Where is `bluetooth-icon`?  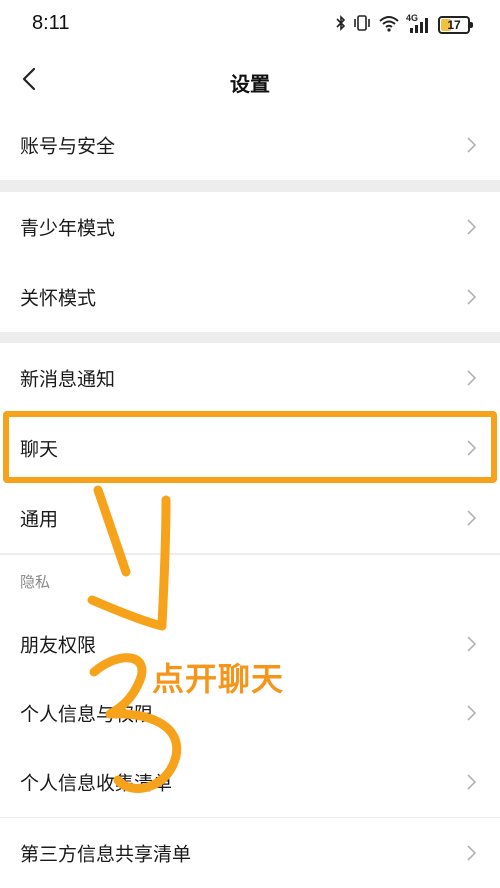
bluetooth-icon is located at coordinates (341, 25).